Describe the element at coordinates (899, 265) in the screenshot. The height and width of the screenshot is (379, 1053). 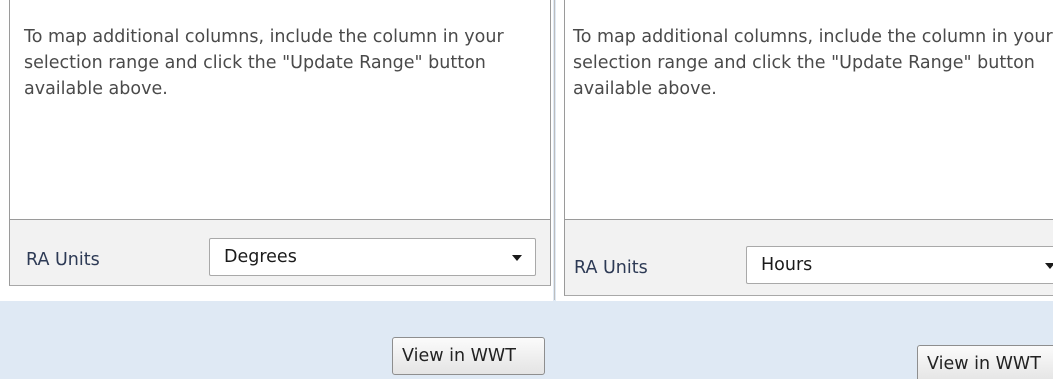
I see `ra-units-dropdown: Hours` at that location.